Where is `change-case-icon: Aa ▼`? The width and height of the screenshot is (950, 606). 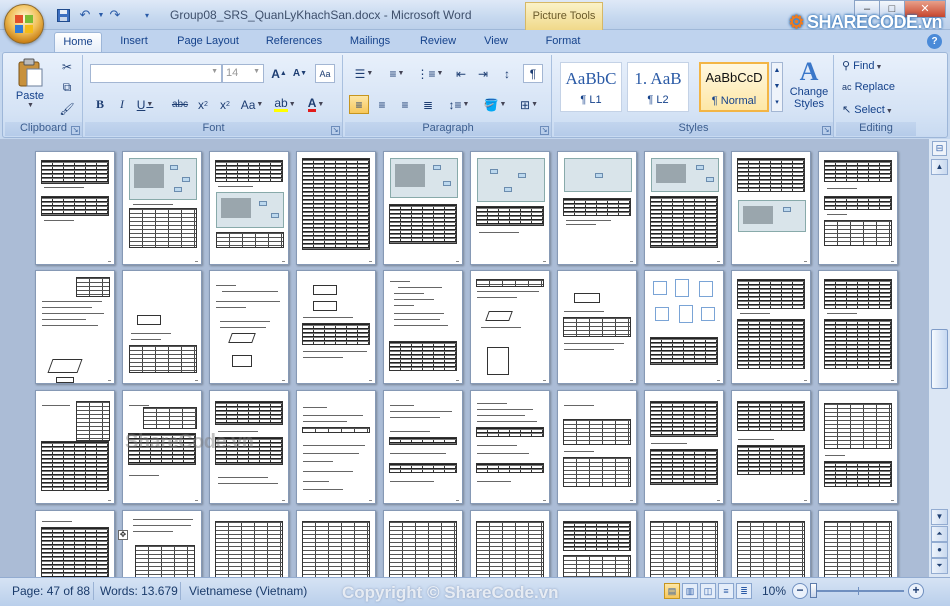 change-case-icon: Aa ▼ is located at coordinates (252, 104).